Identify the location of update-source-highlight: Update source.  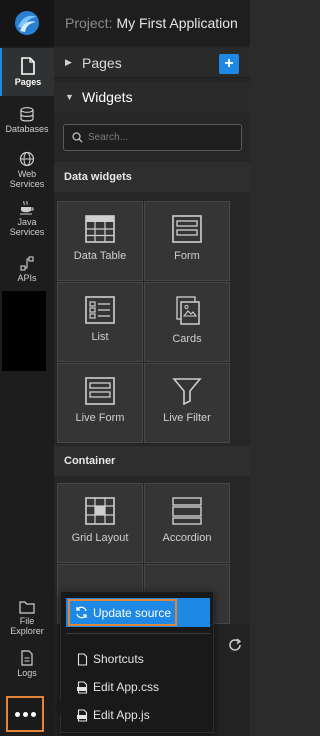
(122, 612).